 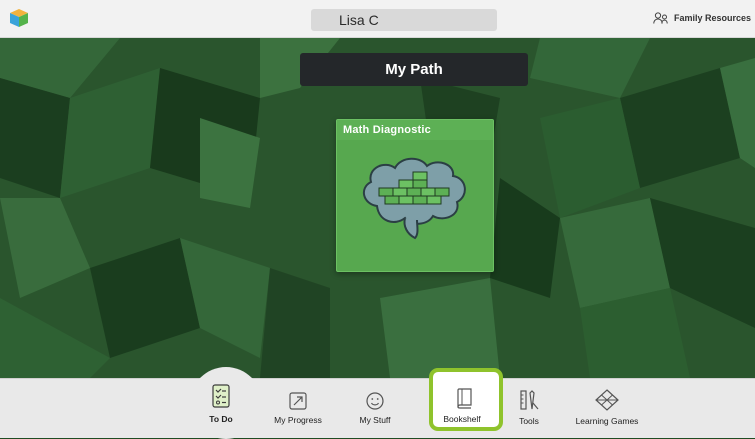 I want to click on user-name-pill: Lisa C, so click(x=404, y=20).